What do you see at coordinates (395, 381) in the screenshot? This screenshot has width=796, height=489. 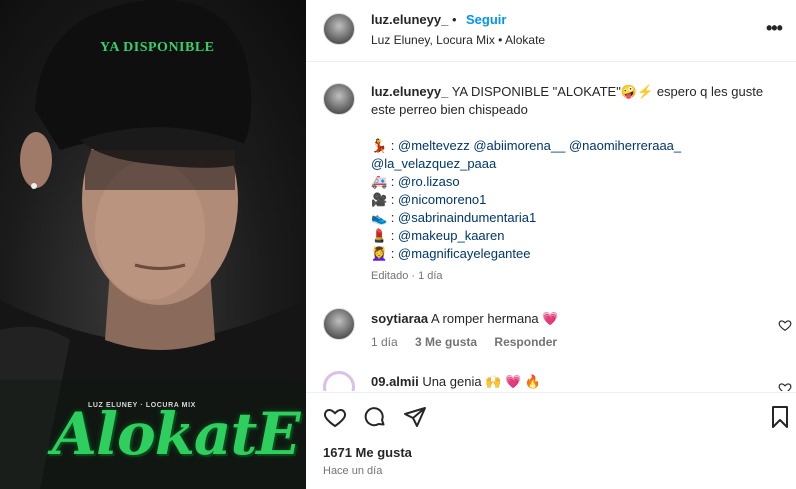 I see `comment-username: 09.almii` at bounding box center [395, 381].